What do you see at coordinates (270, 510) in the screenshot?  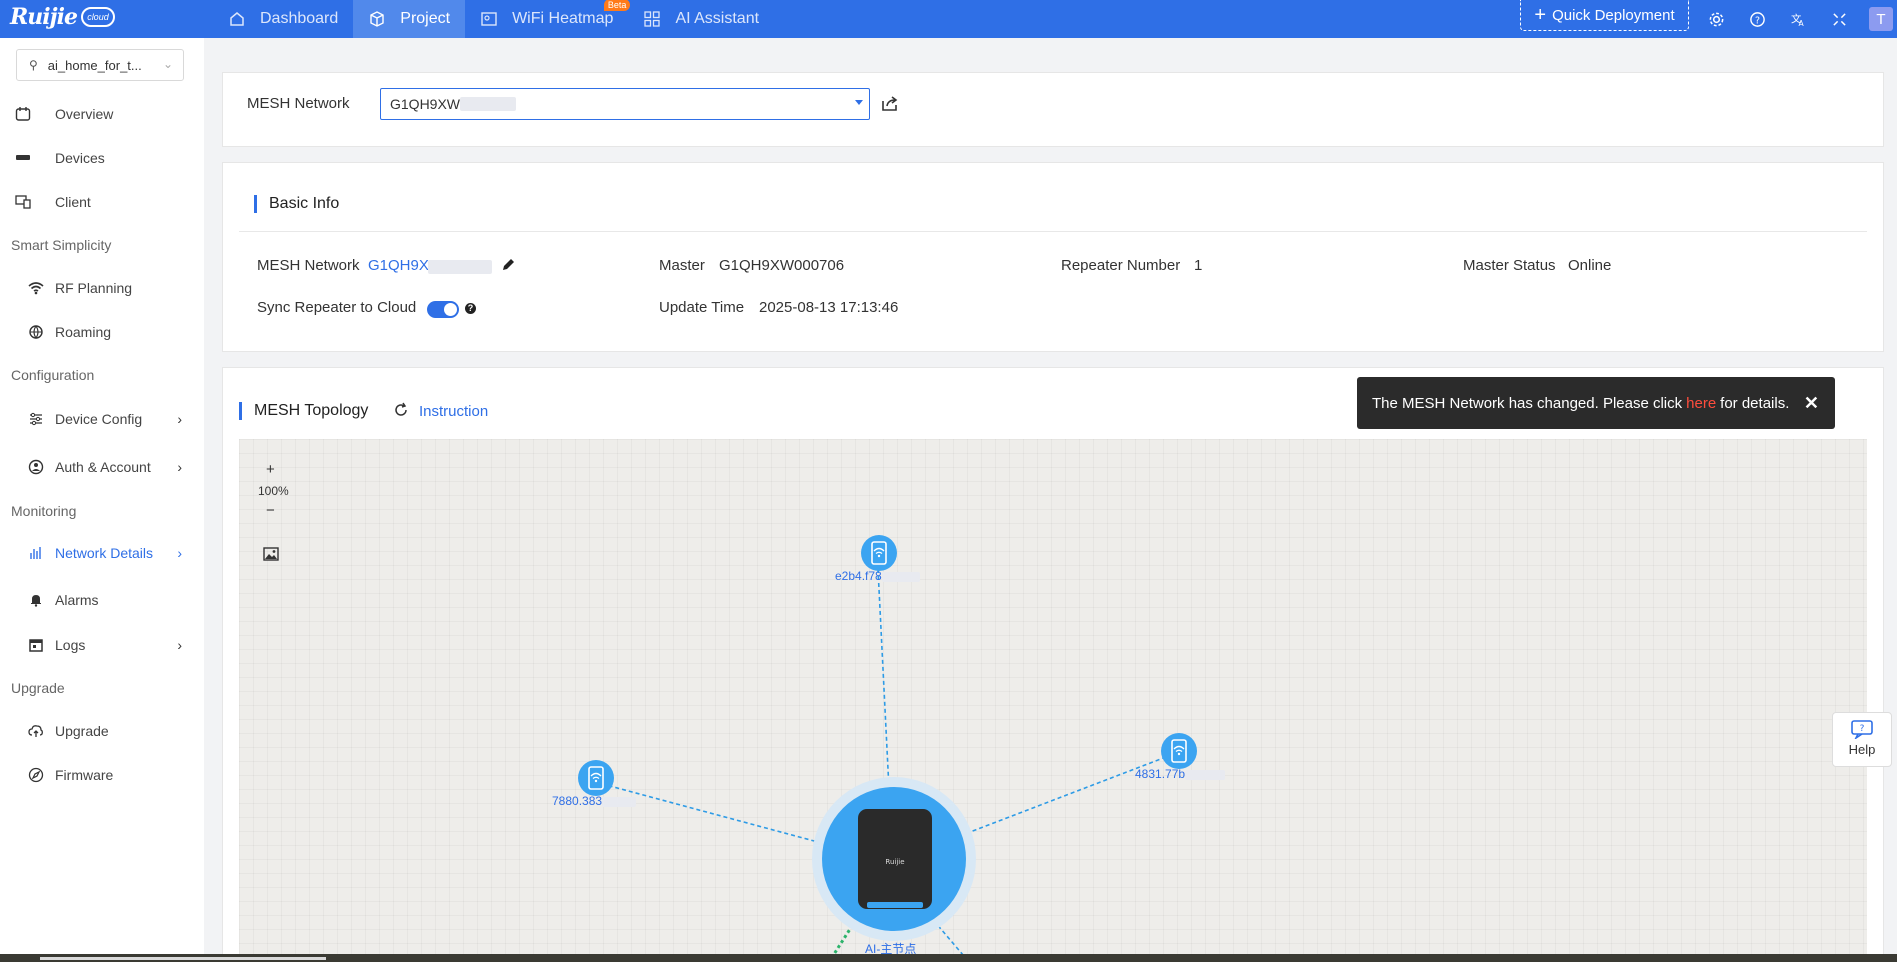 I see `zoom-out-button: −` at bounding box center [270, 510].